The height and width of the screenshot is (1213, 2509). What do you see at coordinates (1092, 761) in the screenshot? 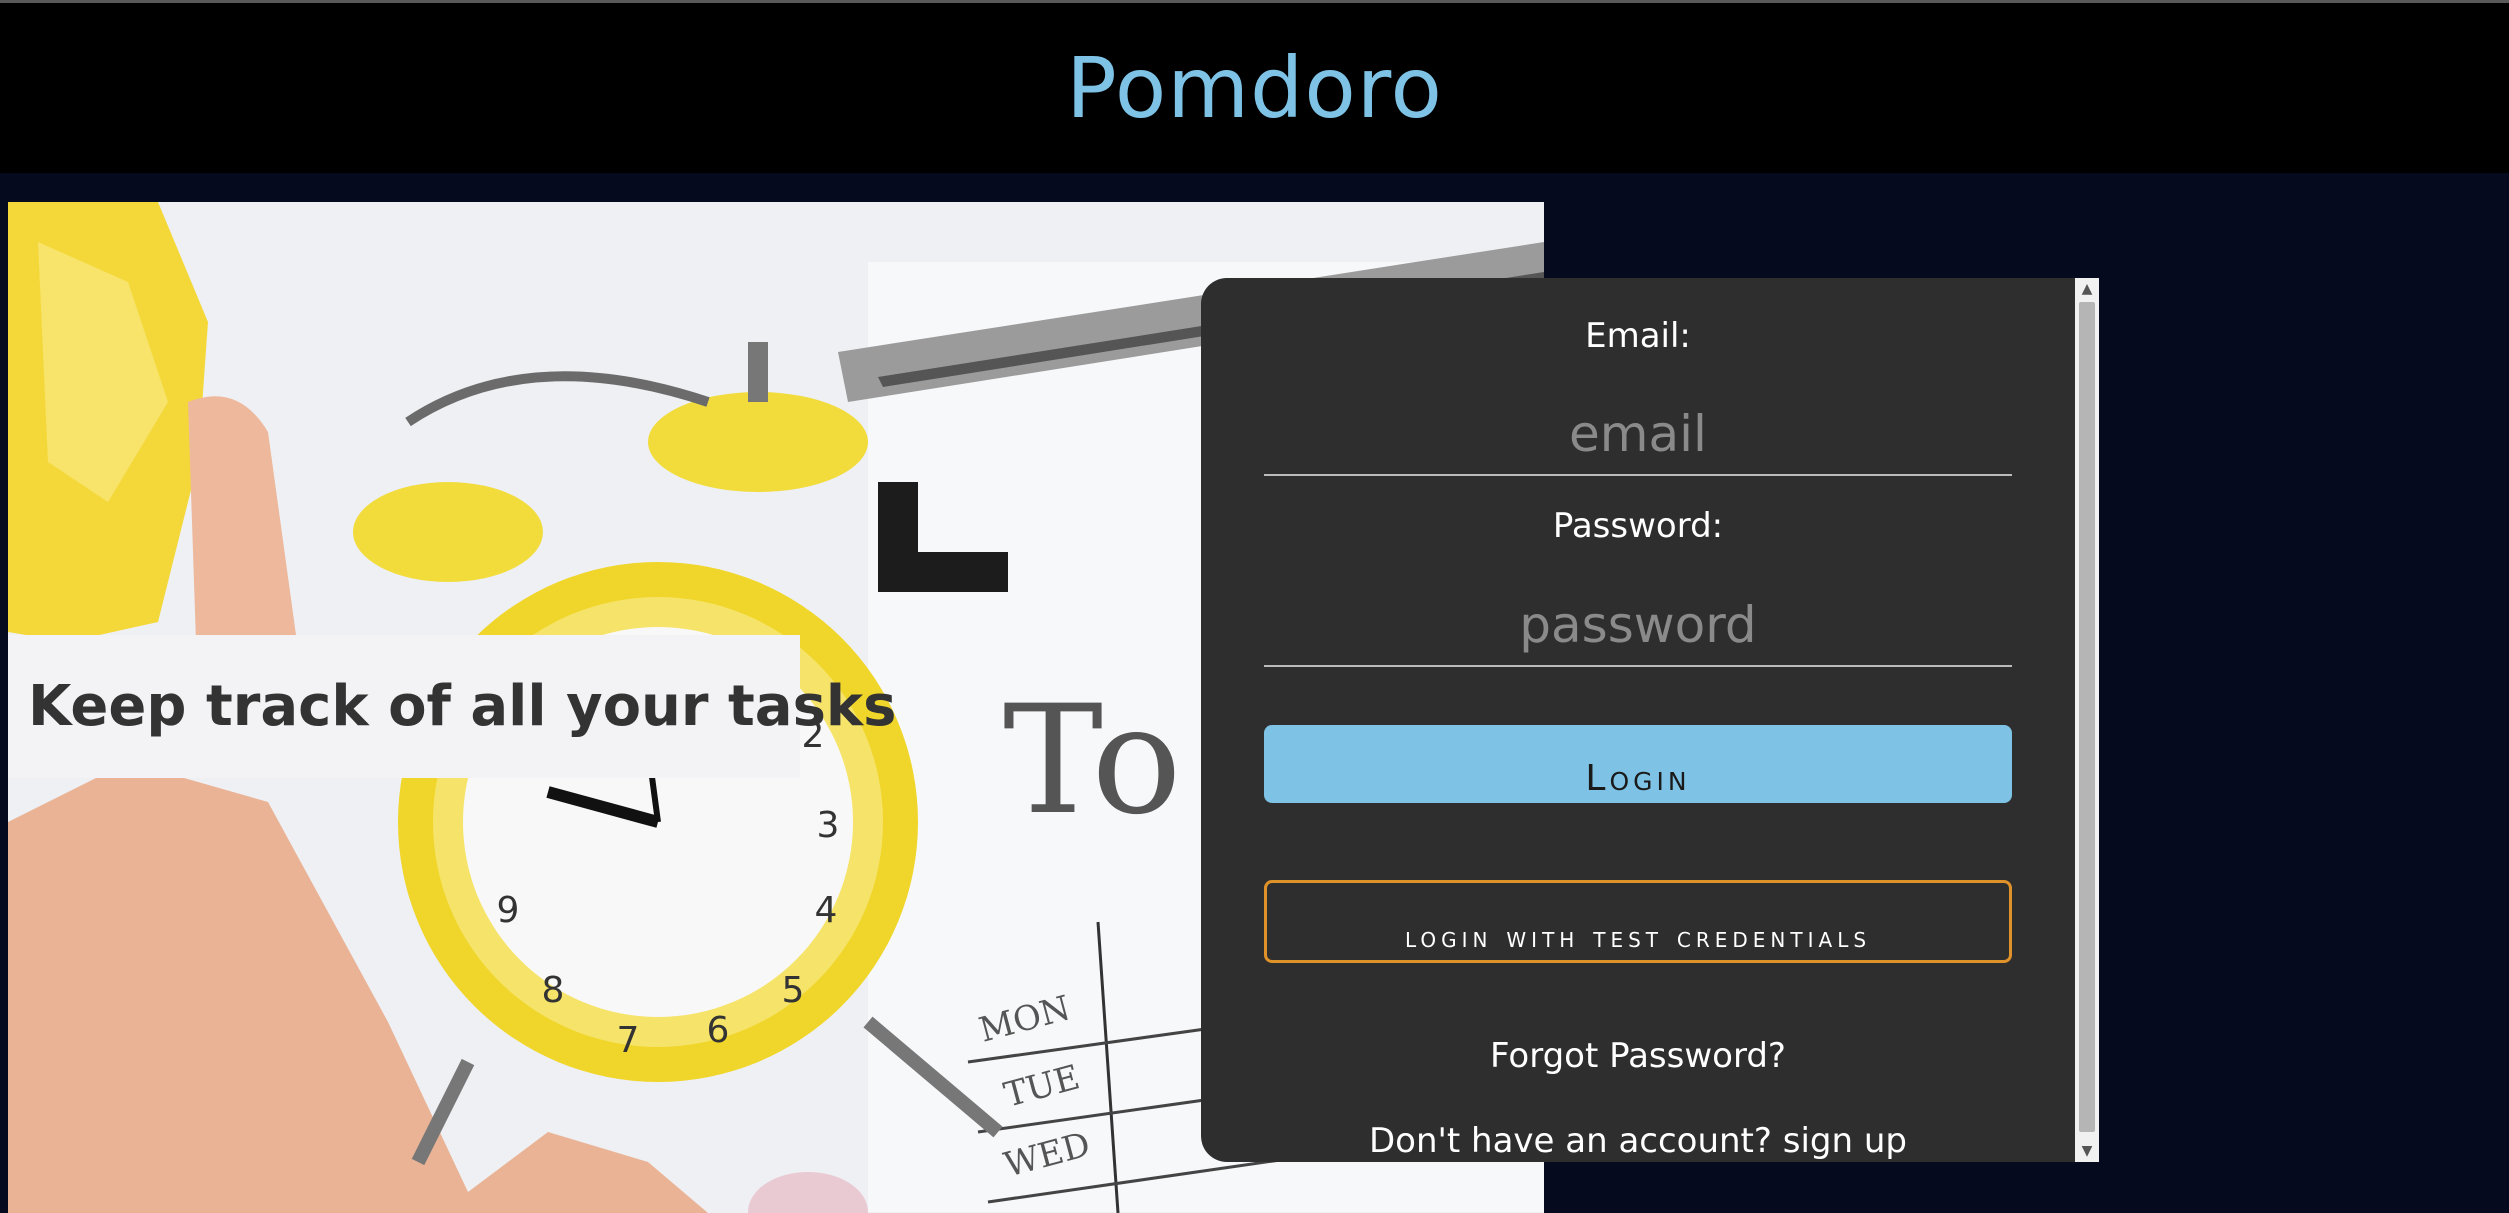
I see `svg-text: To` at bounding box center [1092, 761].